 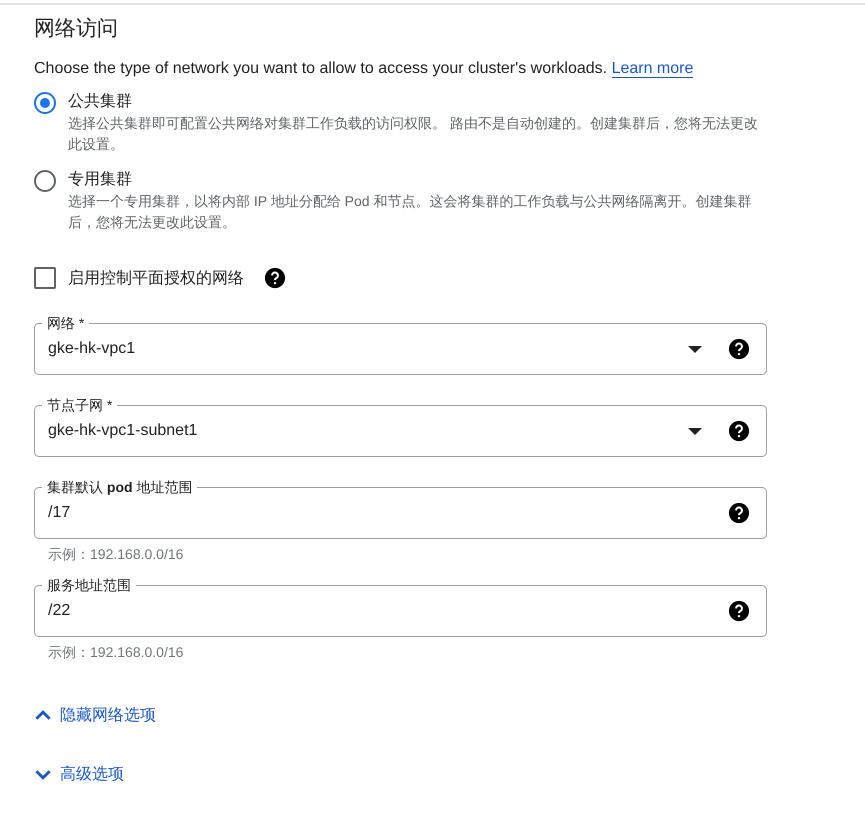 What do you see at coordinates (100, 102) in the screenshot?
I see `radio-label: 公共集群` at bounding box center [100, 102].